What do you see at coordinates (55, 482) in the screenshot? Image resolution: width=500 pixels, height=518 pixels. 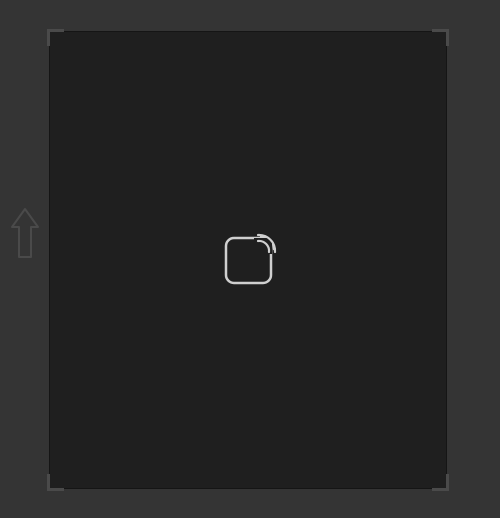 I see `corner-handle-bottom-left` at bounding box center [55, 482].